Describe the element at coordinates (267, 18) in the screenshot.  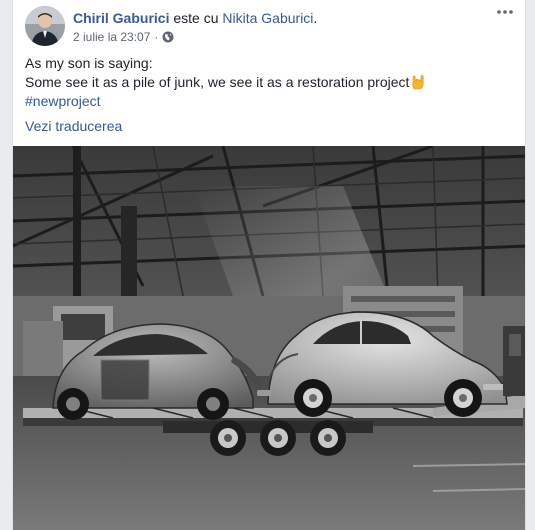
I see `tagged-person-link: Nikita Gaburici` at that location.